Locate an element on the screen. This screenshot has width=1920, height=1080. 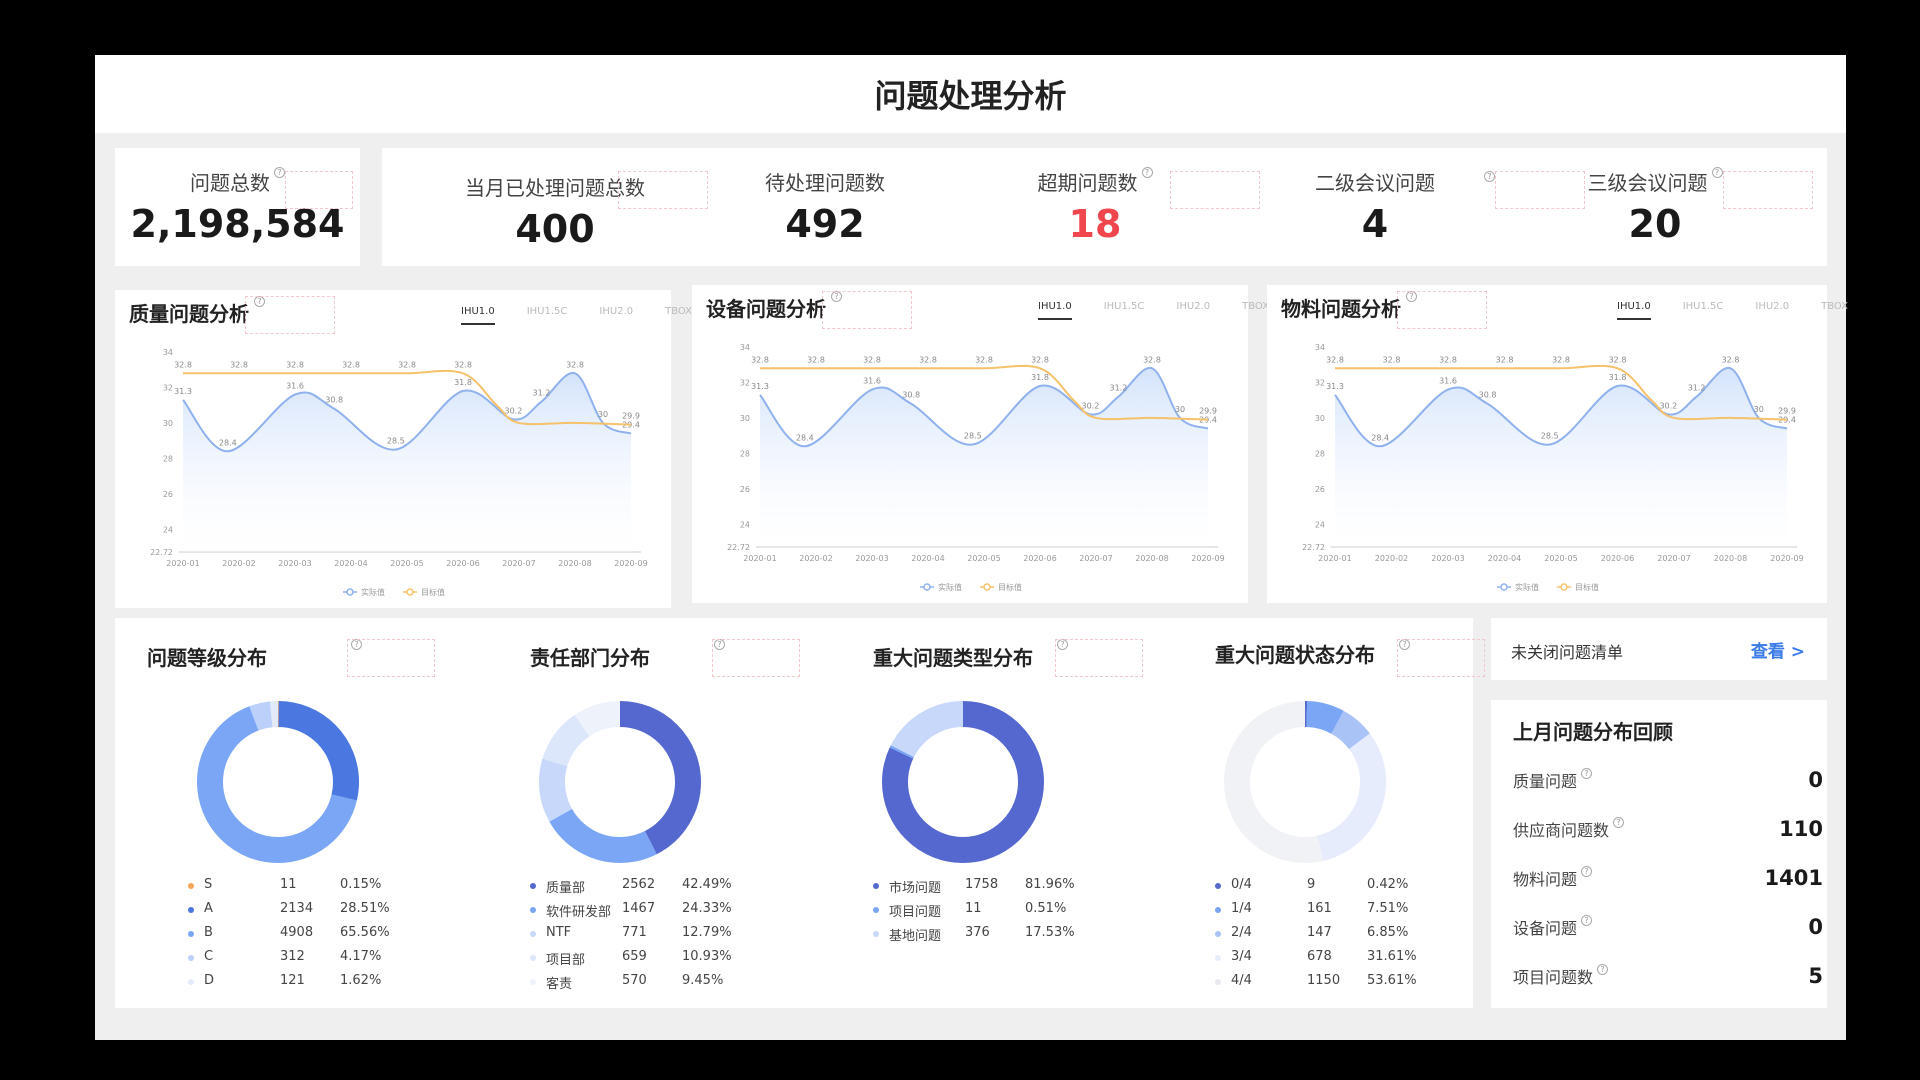
legend-marker is located at coordinates (350, 592).